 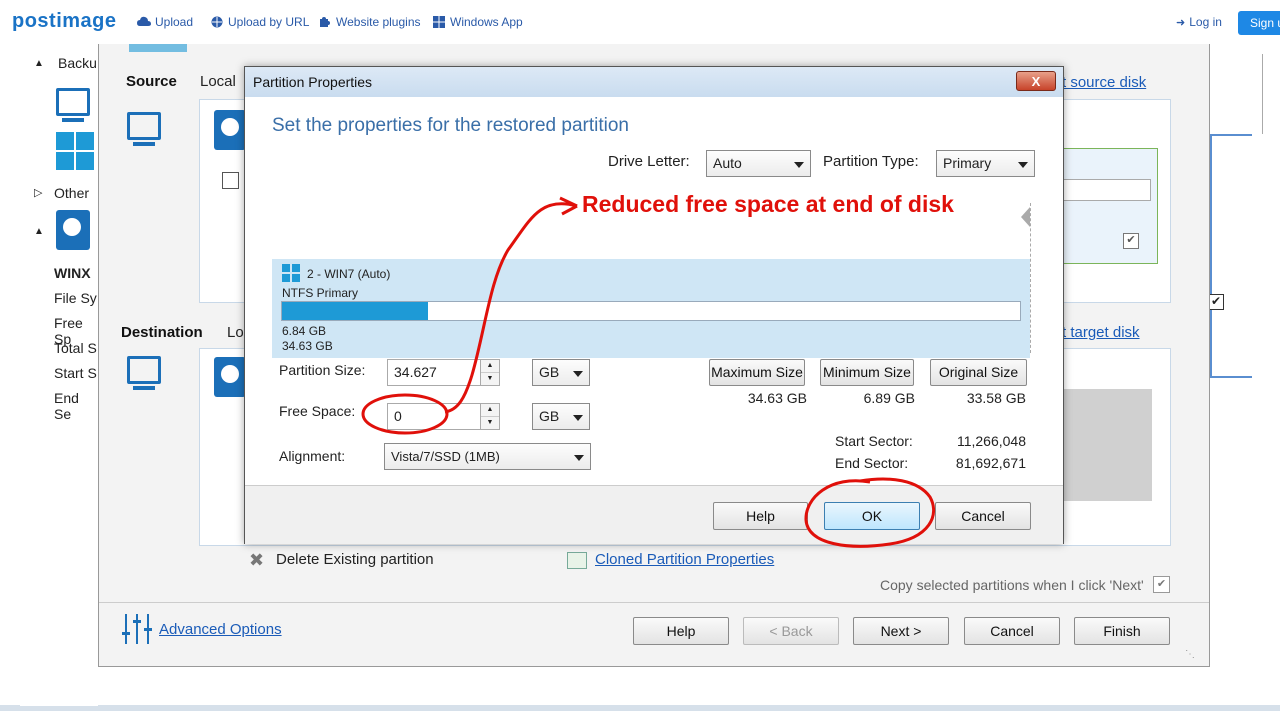 I want to click on source-hard-disk-icon, so click(x=230, y=130).